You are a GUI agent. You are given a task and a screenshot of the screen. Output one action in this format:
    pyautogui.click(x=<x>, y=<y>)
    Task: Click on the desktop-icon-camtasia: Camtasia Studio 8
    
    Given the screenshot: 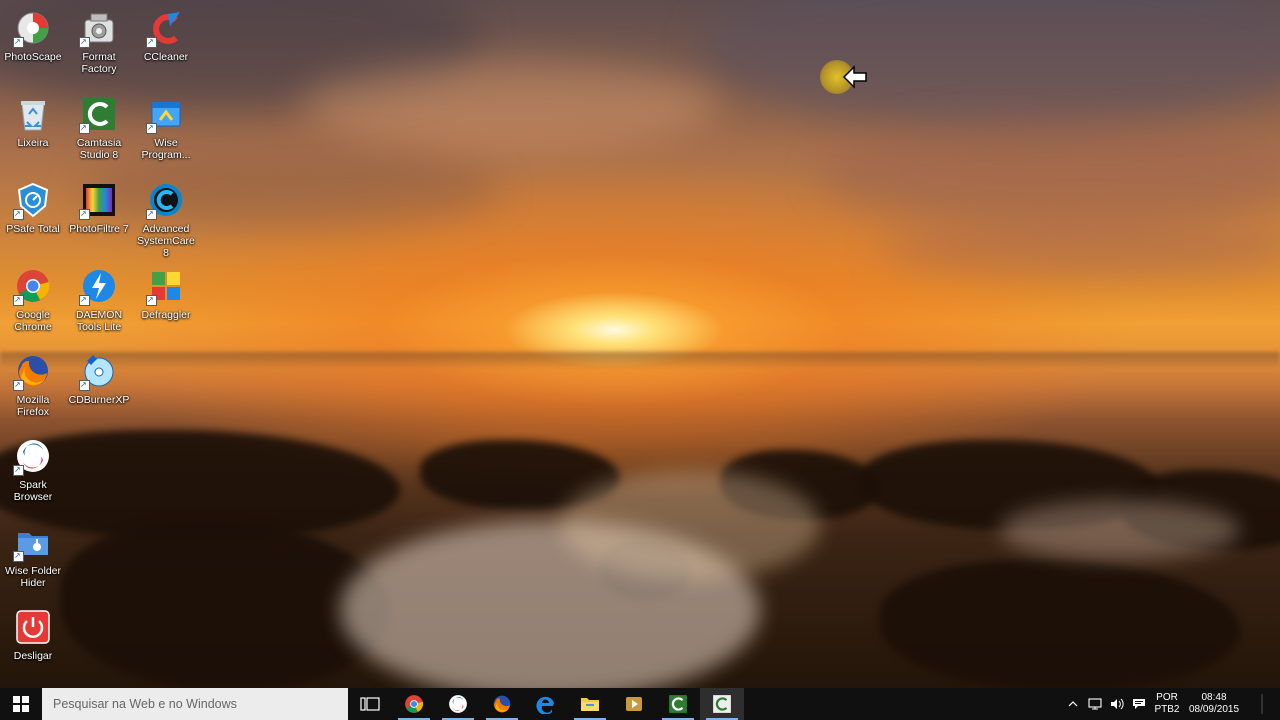 What is the action you would take?
    pyautogui.click(x=99, y=125)
    